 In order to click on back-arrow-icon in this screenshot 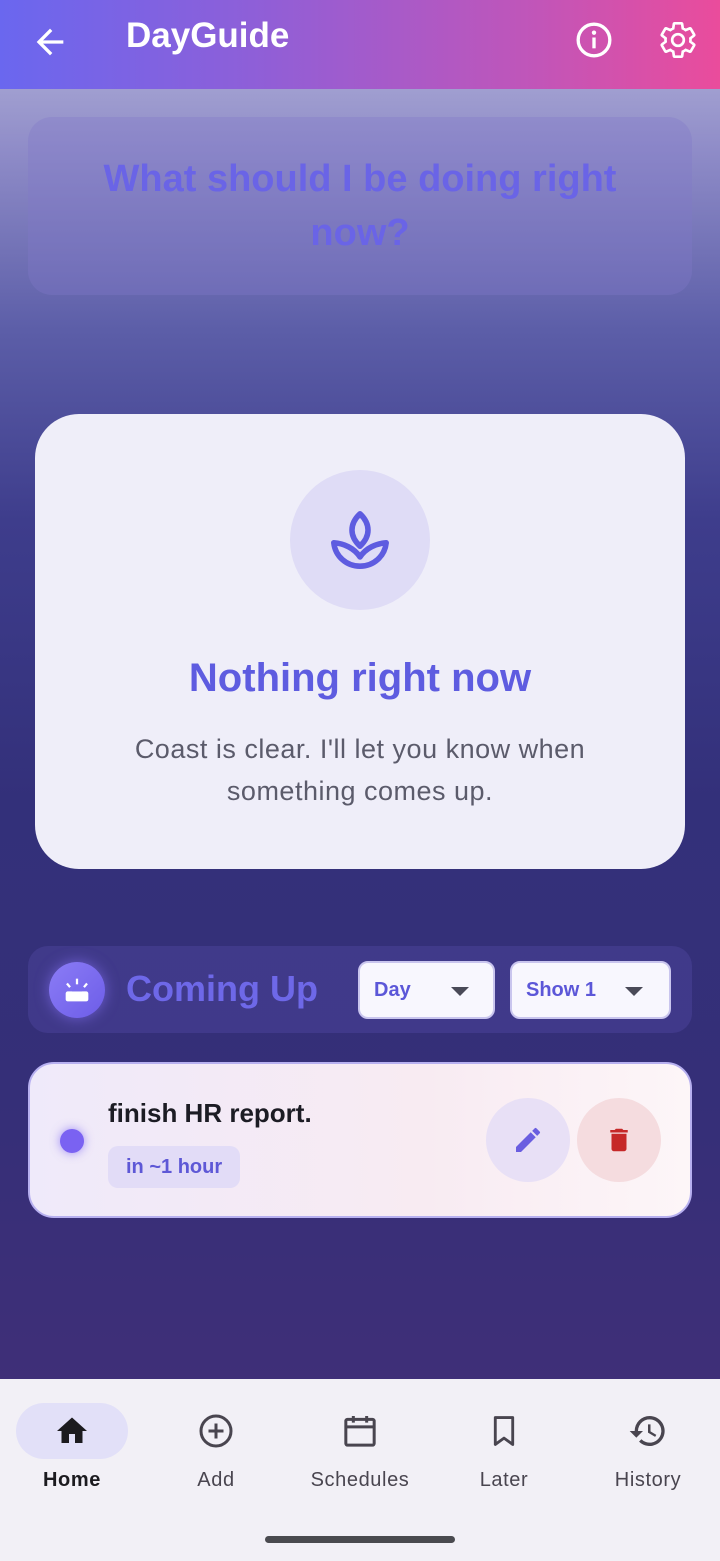, I will do `click(50, 42)`.